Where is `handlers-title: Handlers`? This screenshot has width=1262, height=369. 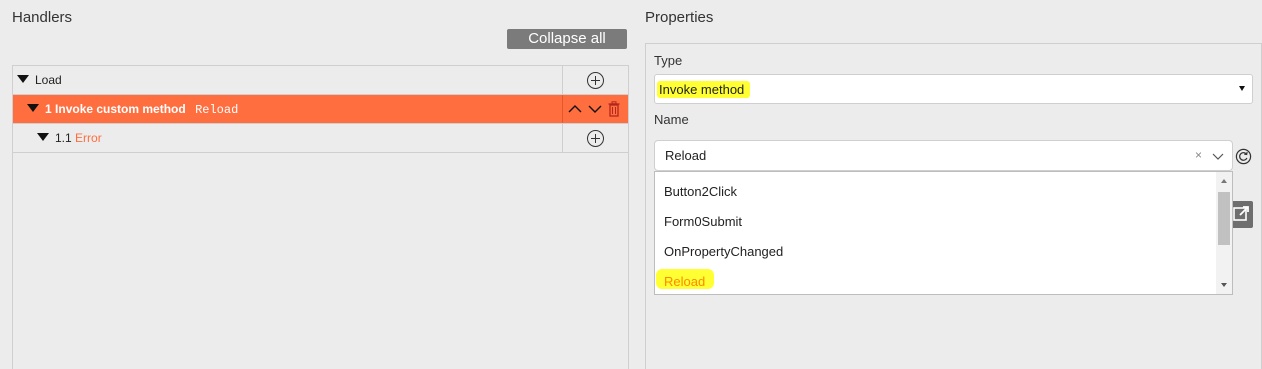
handlers-title: Handlers is located at coordinates (42, 17).